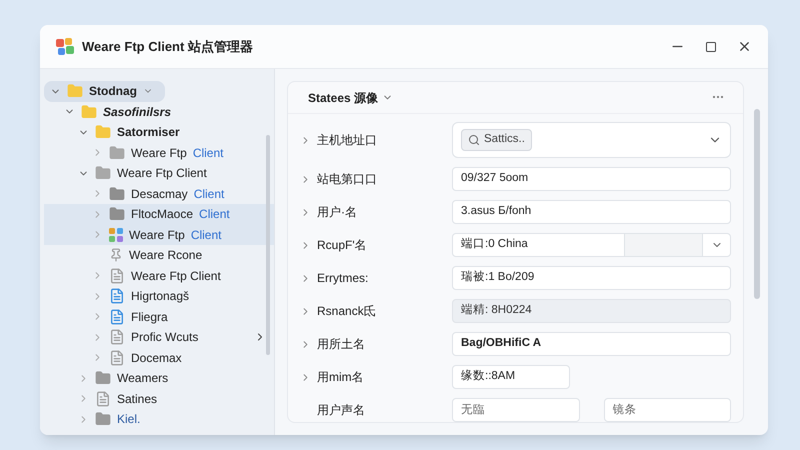  What do you see at coordinates (591, 245) in the screenshot?
I see `select-field: 端口:0 China` at bounding box center [591, 245].